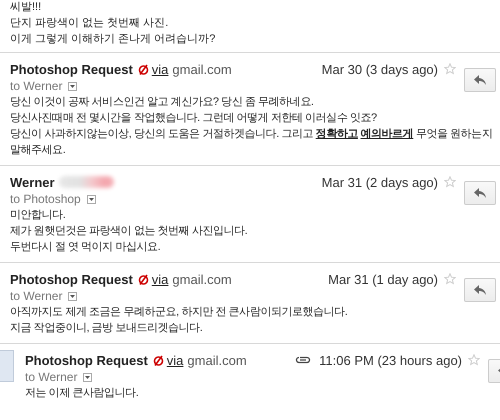 This screenshot has width=500, height=420. Describe the element at coordinates (107, 328) in the screenshot. I see `message-text: 지금 작업중이니, 금방 보내드리겟습니다.` at that location.